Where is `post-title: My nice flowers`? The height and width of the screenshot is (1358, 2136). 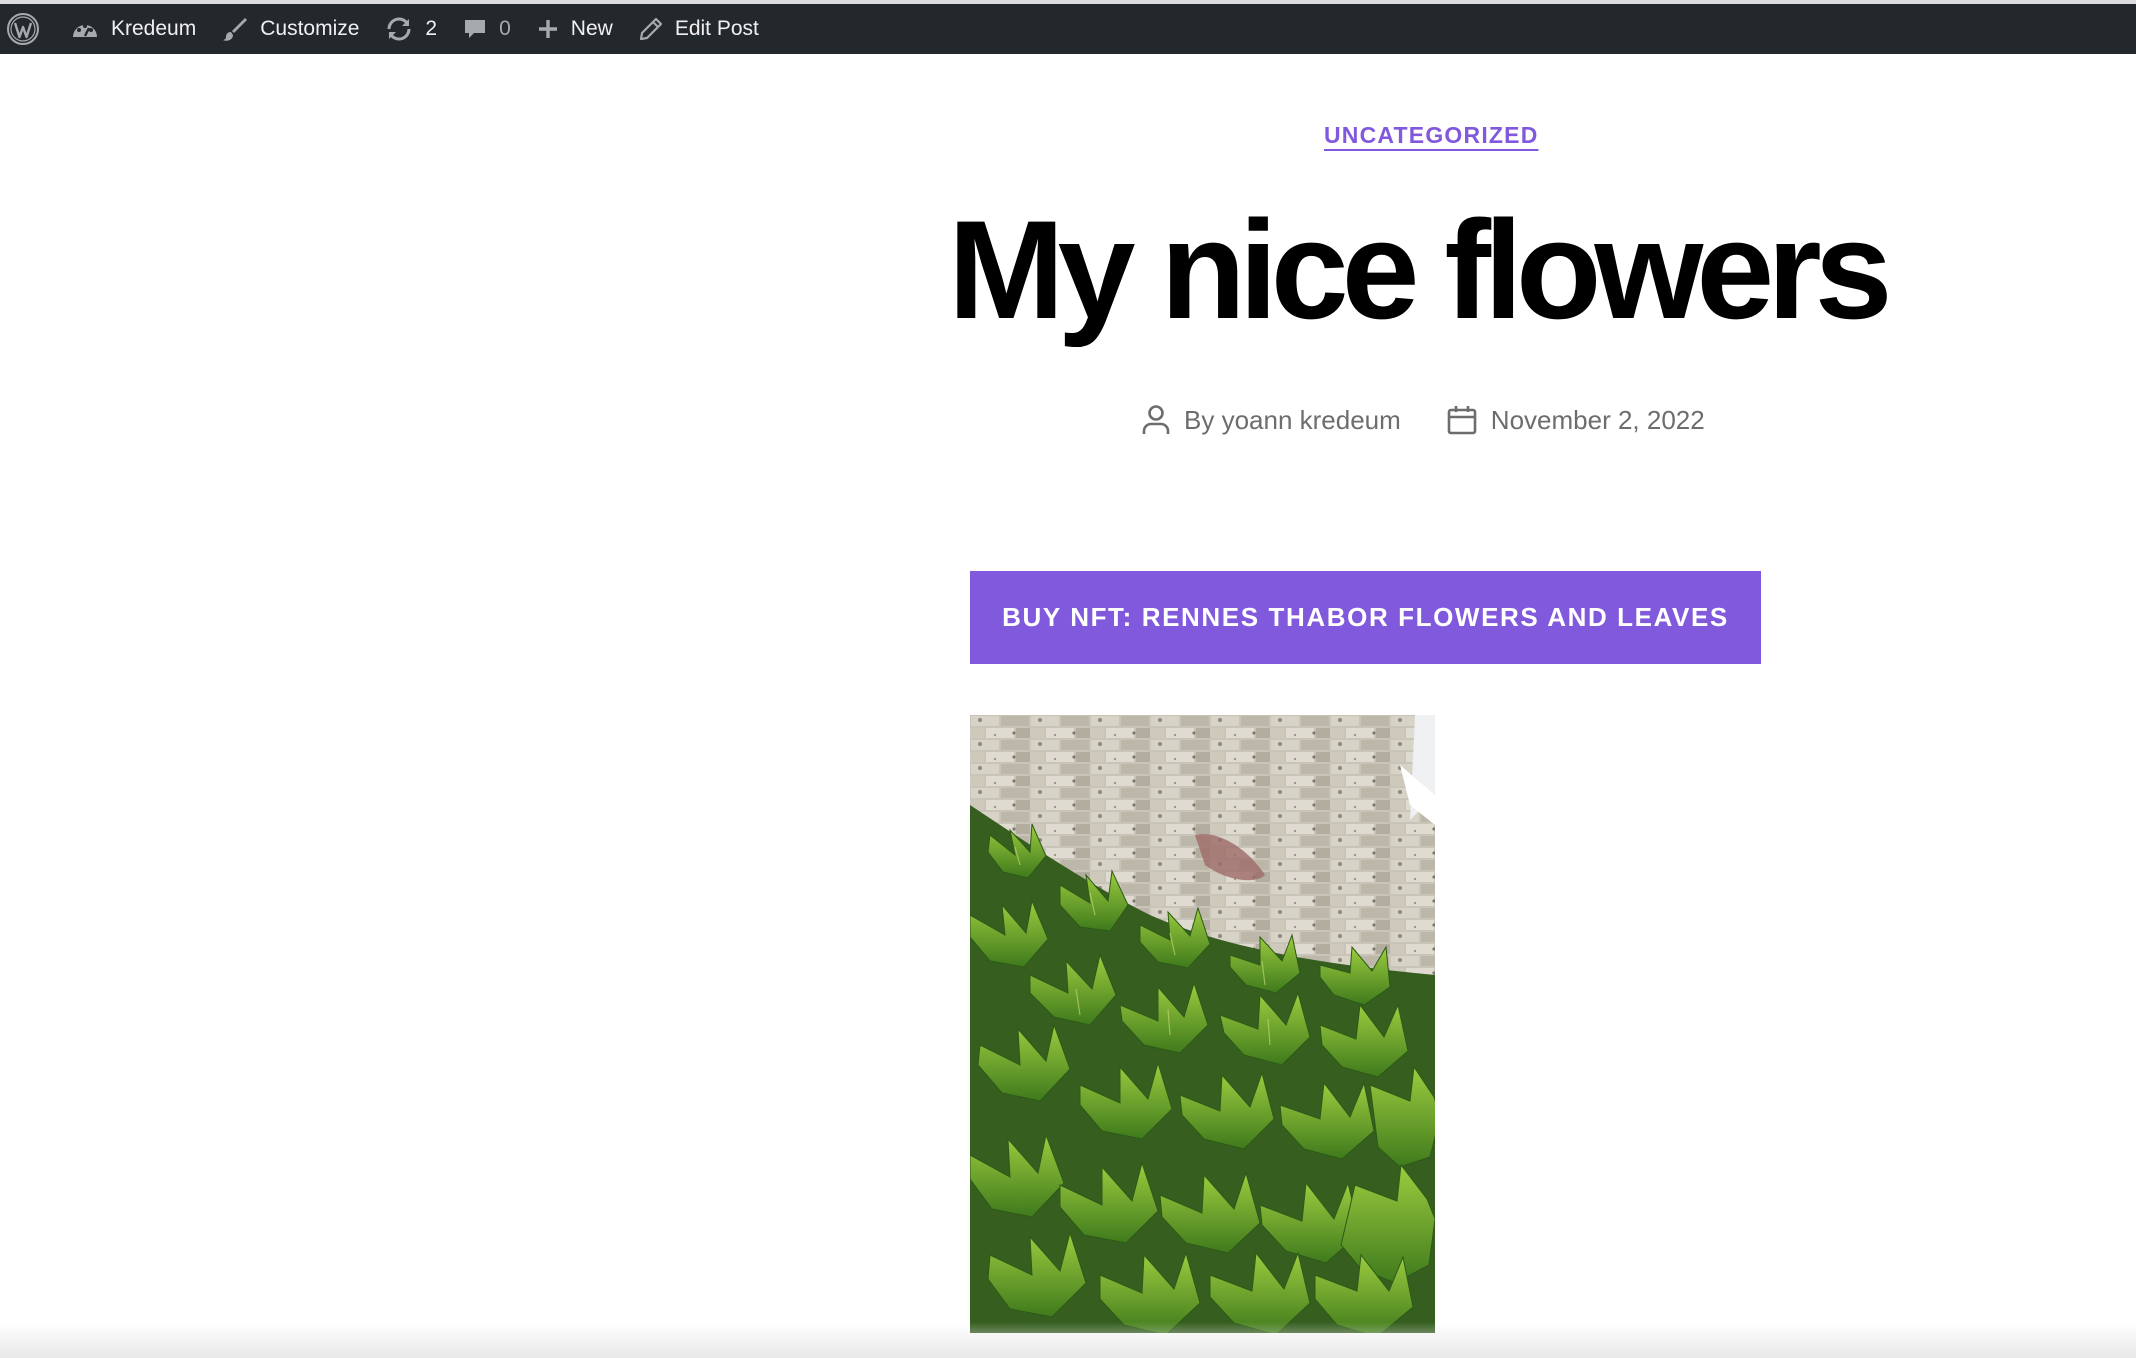
post-title: My nice flowers is located at coordinates (1420, 269).